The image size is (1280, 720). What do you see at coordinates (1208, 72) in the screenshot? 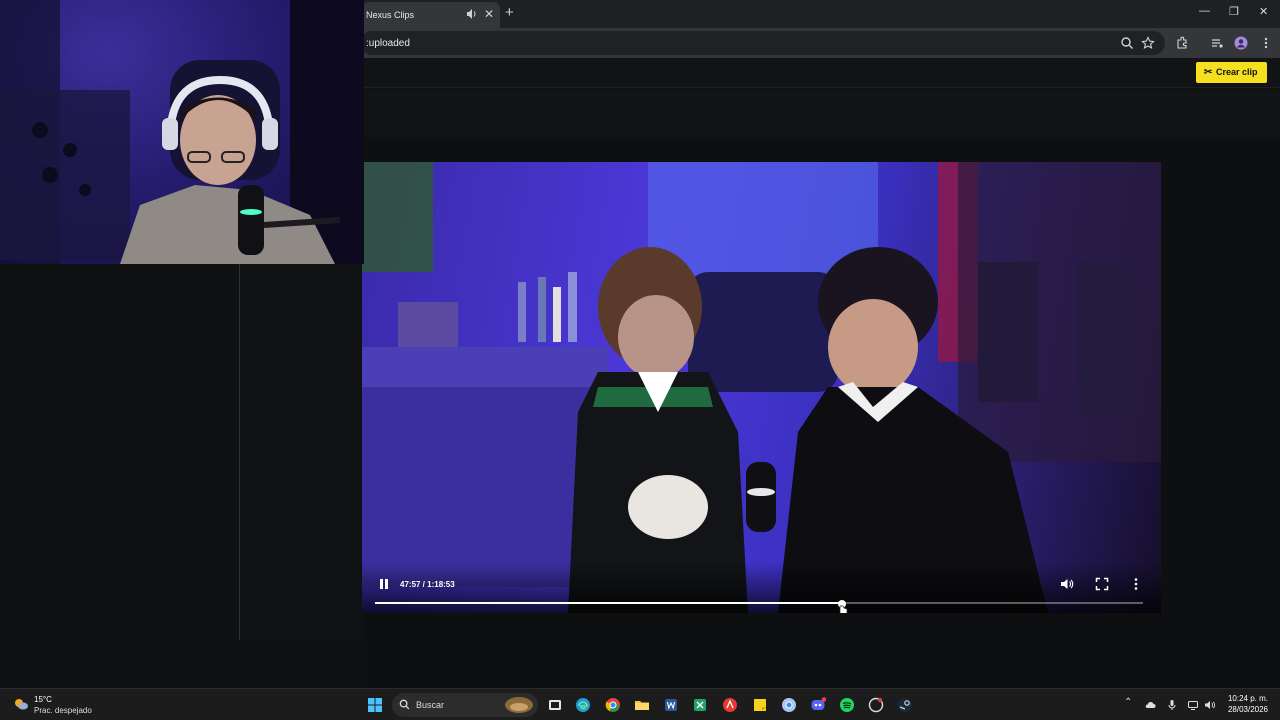
I see `scissors-icon: ✂` at bounding box center [1208, 72].